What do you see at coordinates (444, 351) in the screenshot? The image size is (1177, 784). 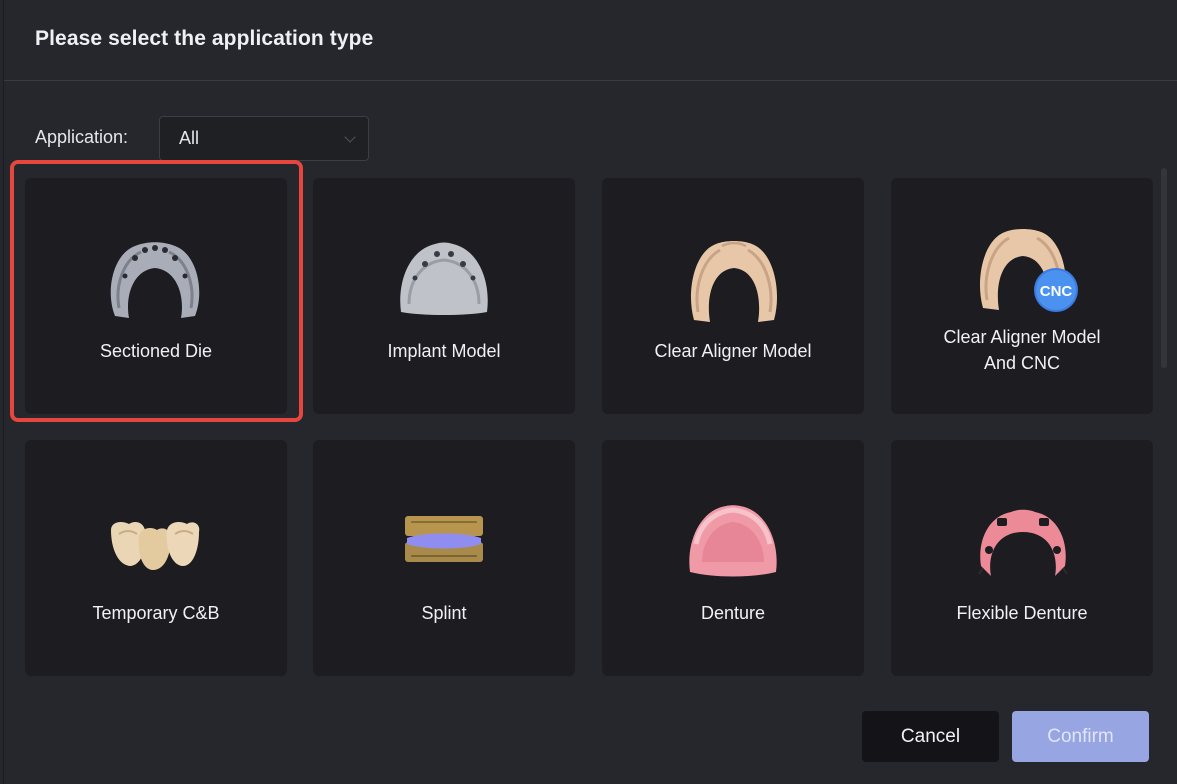 I see `card-label: Implant Model` at bounding box center [444, 351].